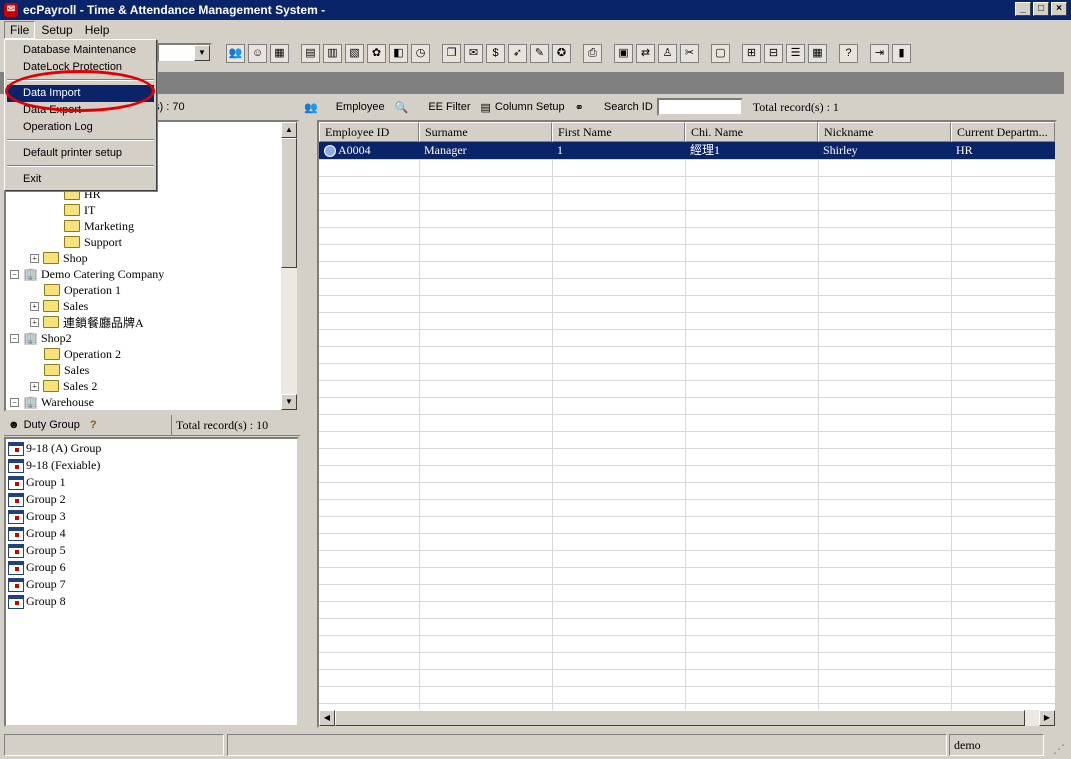  Describe the element at coordinates (59, 306) in the screenshot. I see `tree-node: + Sales` at that location.